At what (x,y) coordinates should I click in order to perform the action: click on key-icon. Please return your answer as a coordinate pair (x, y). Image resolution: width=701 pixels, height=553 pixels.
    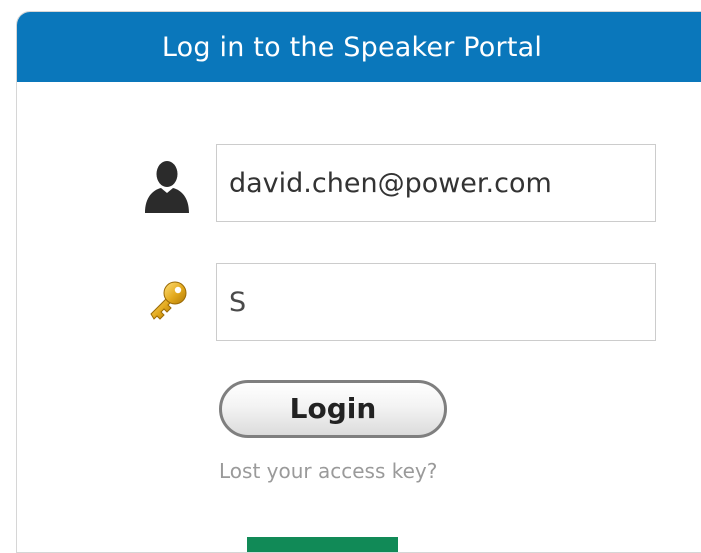
    Looking at the image, I should click on (168, 300).